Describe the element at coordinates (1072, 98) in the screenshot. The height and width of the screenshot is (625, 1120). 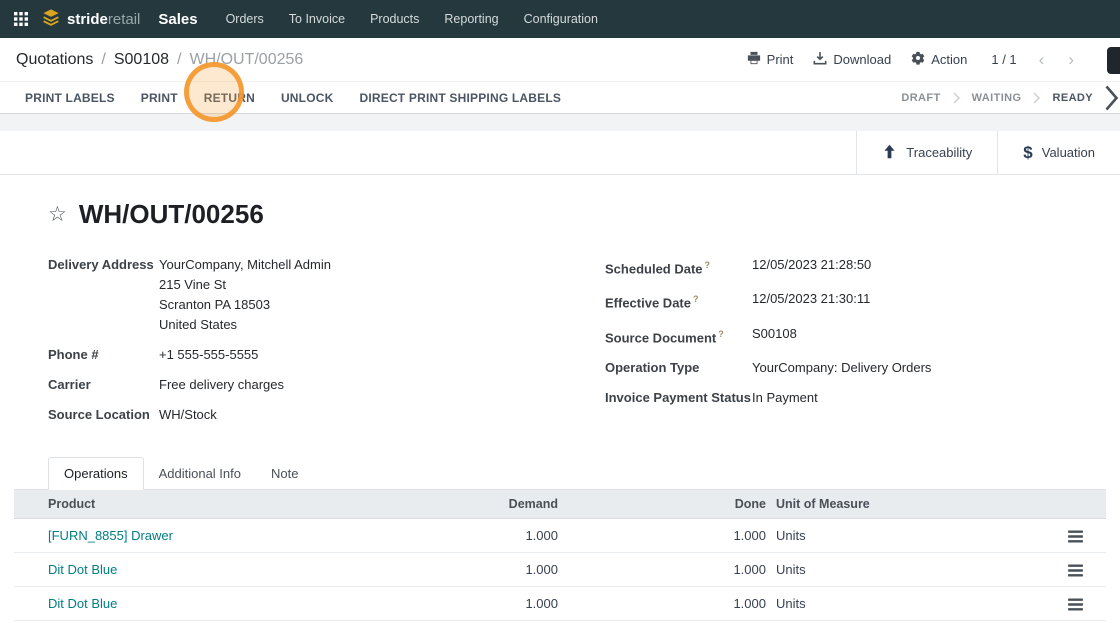
I see `status-ready: READY` at that location.